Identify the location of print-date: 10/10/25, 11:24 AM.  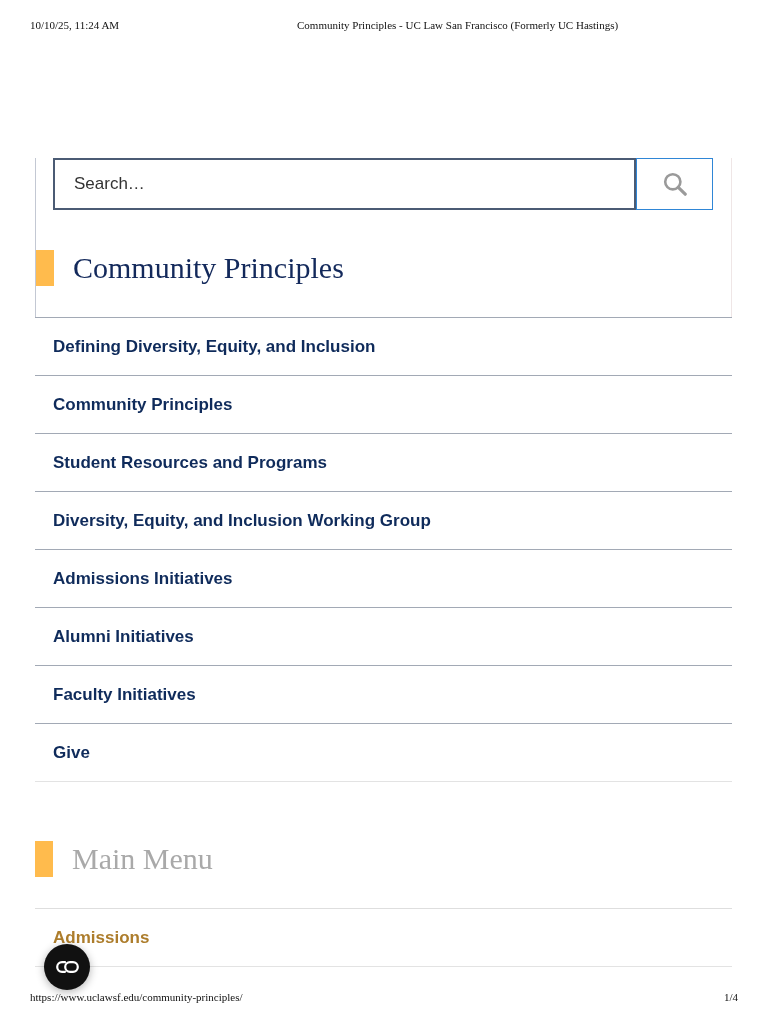
(75, 25).